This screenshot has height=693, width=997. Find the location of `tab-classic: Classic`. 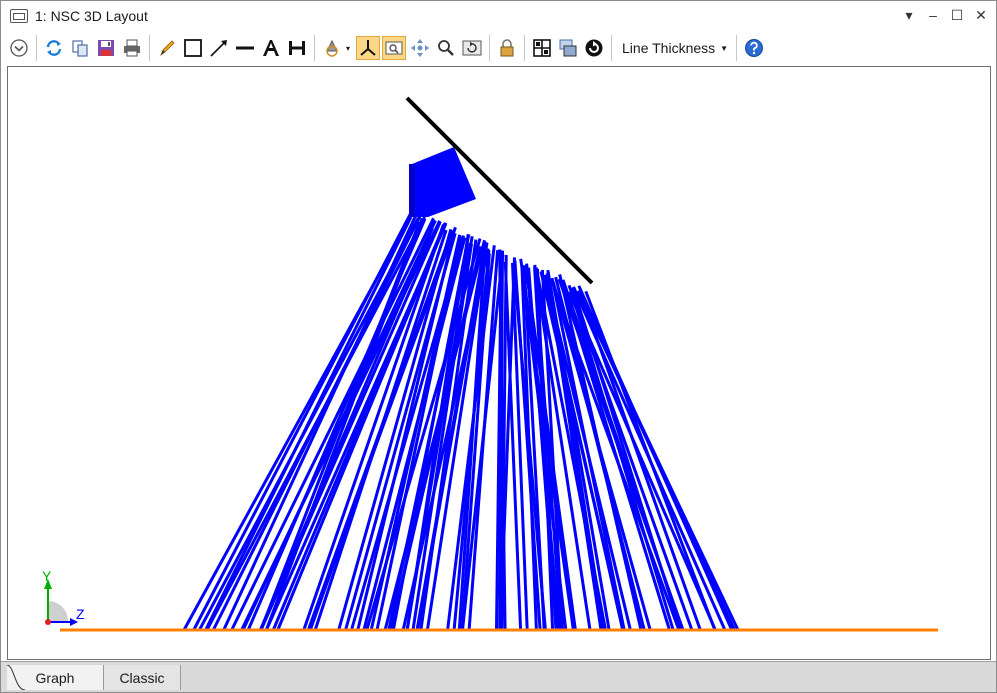

tab-classic: Classic is located at coordinates (142, 677).